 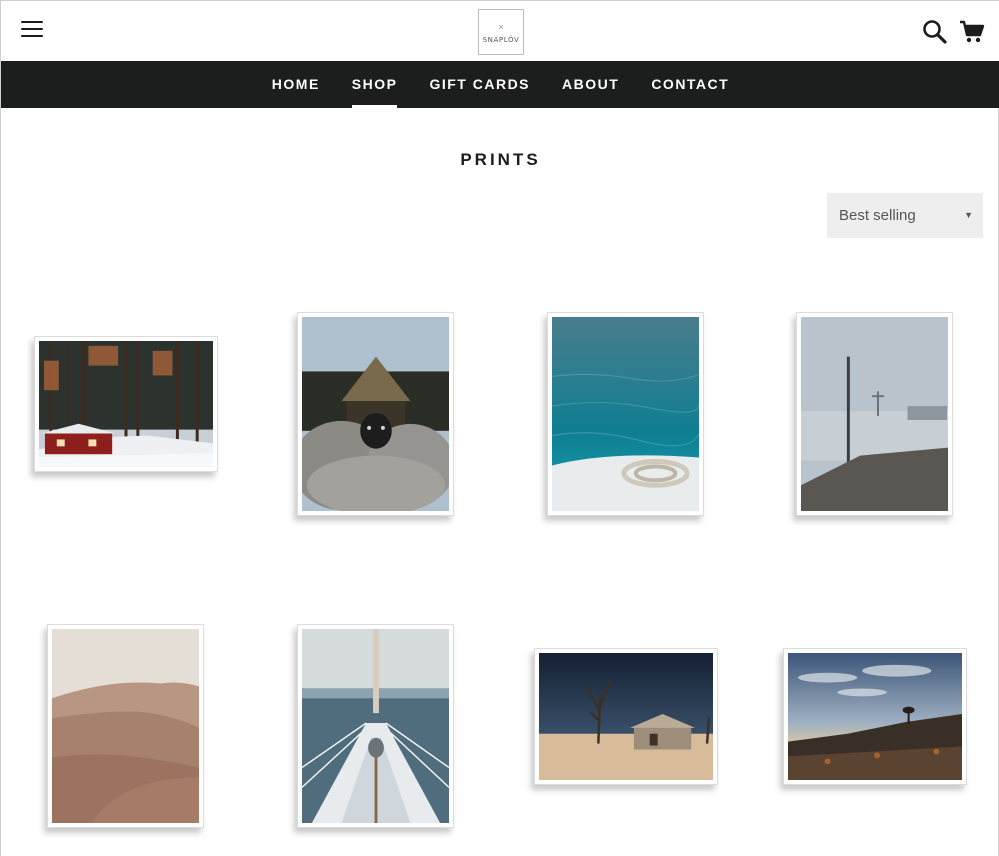 I want to click on product-image-abandoned-house, so click(x=626, y=716).